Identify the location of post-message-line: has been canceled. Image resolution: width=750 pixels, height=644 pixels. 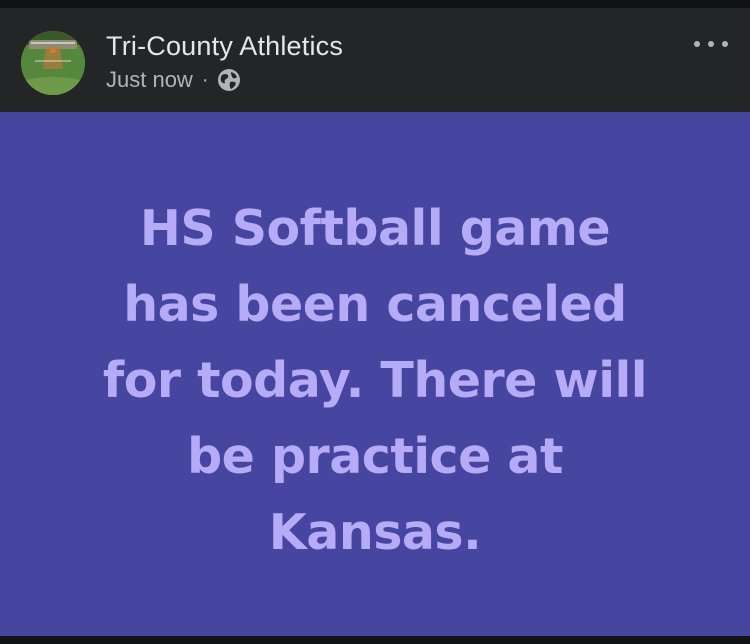
(375, 304).